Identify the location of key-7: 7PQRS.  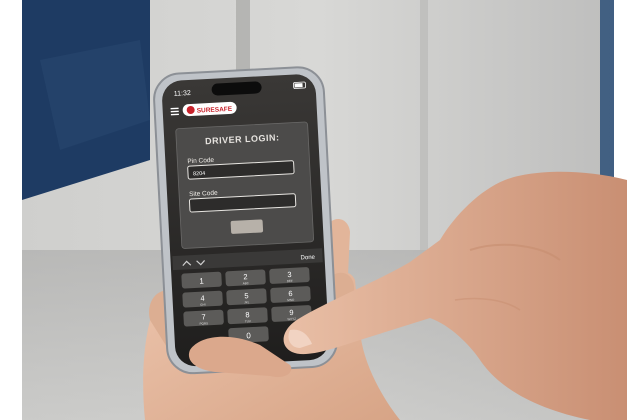
(203, 318).